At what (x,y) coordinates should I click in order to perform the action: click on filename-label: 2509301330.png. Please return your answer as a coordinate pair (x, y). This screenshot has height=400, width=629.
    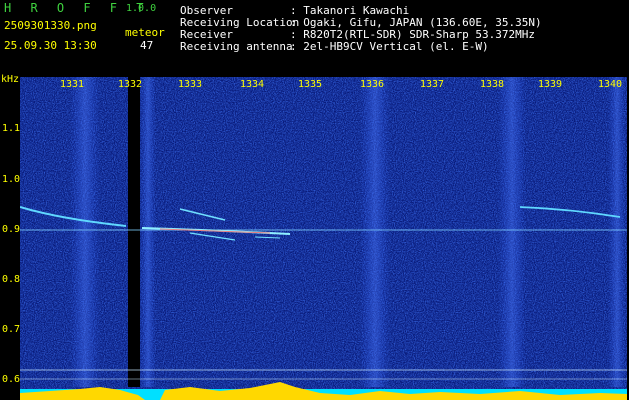
    Looking at the image, I should click on (50, 25).